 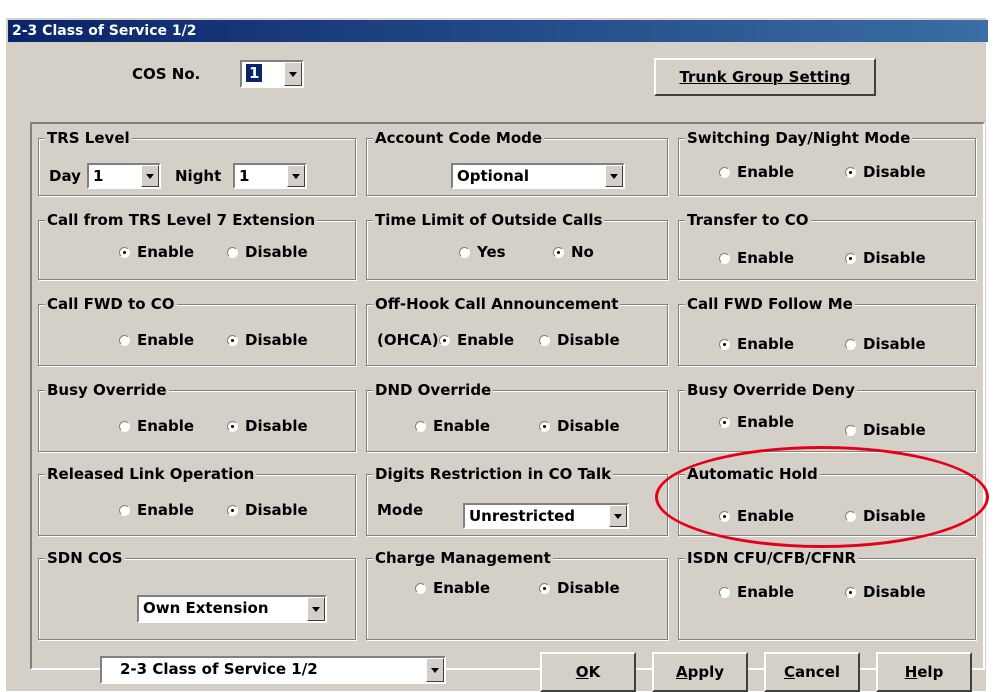 I want to click on radio-trs7-enable: Enable, so click(x=156, y=252).